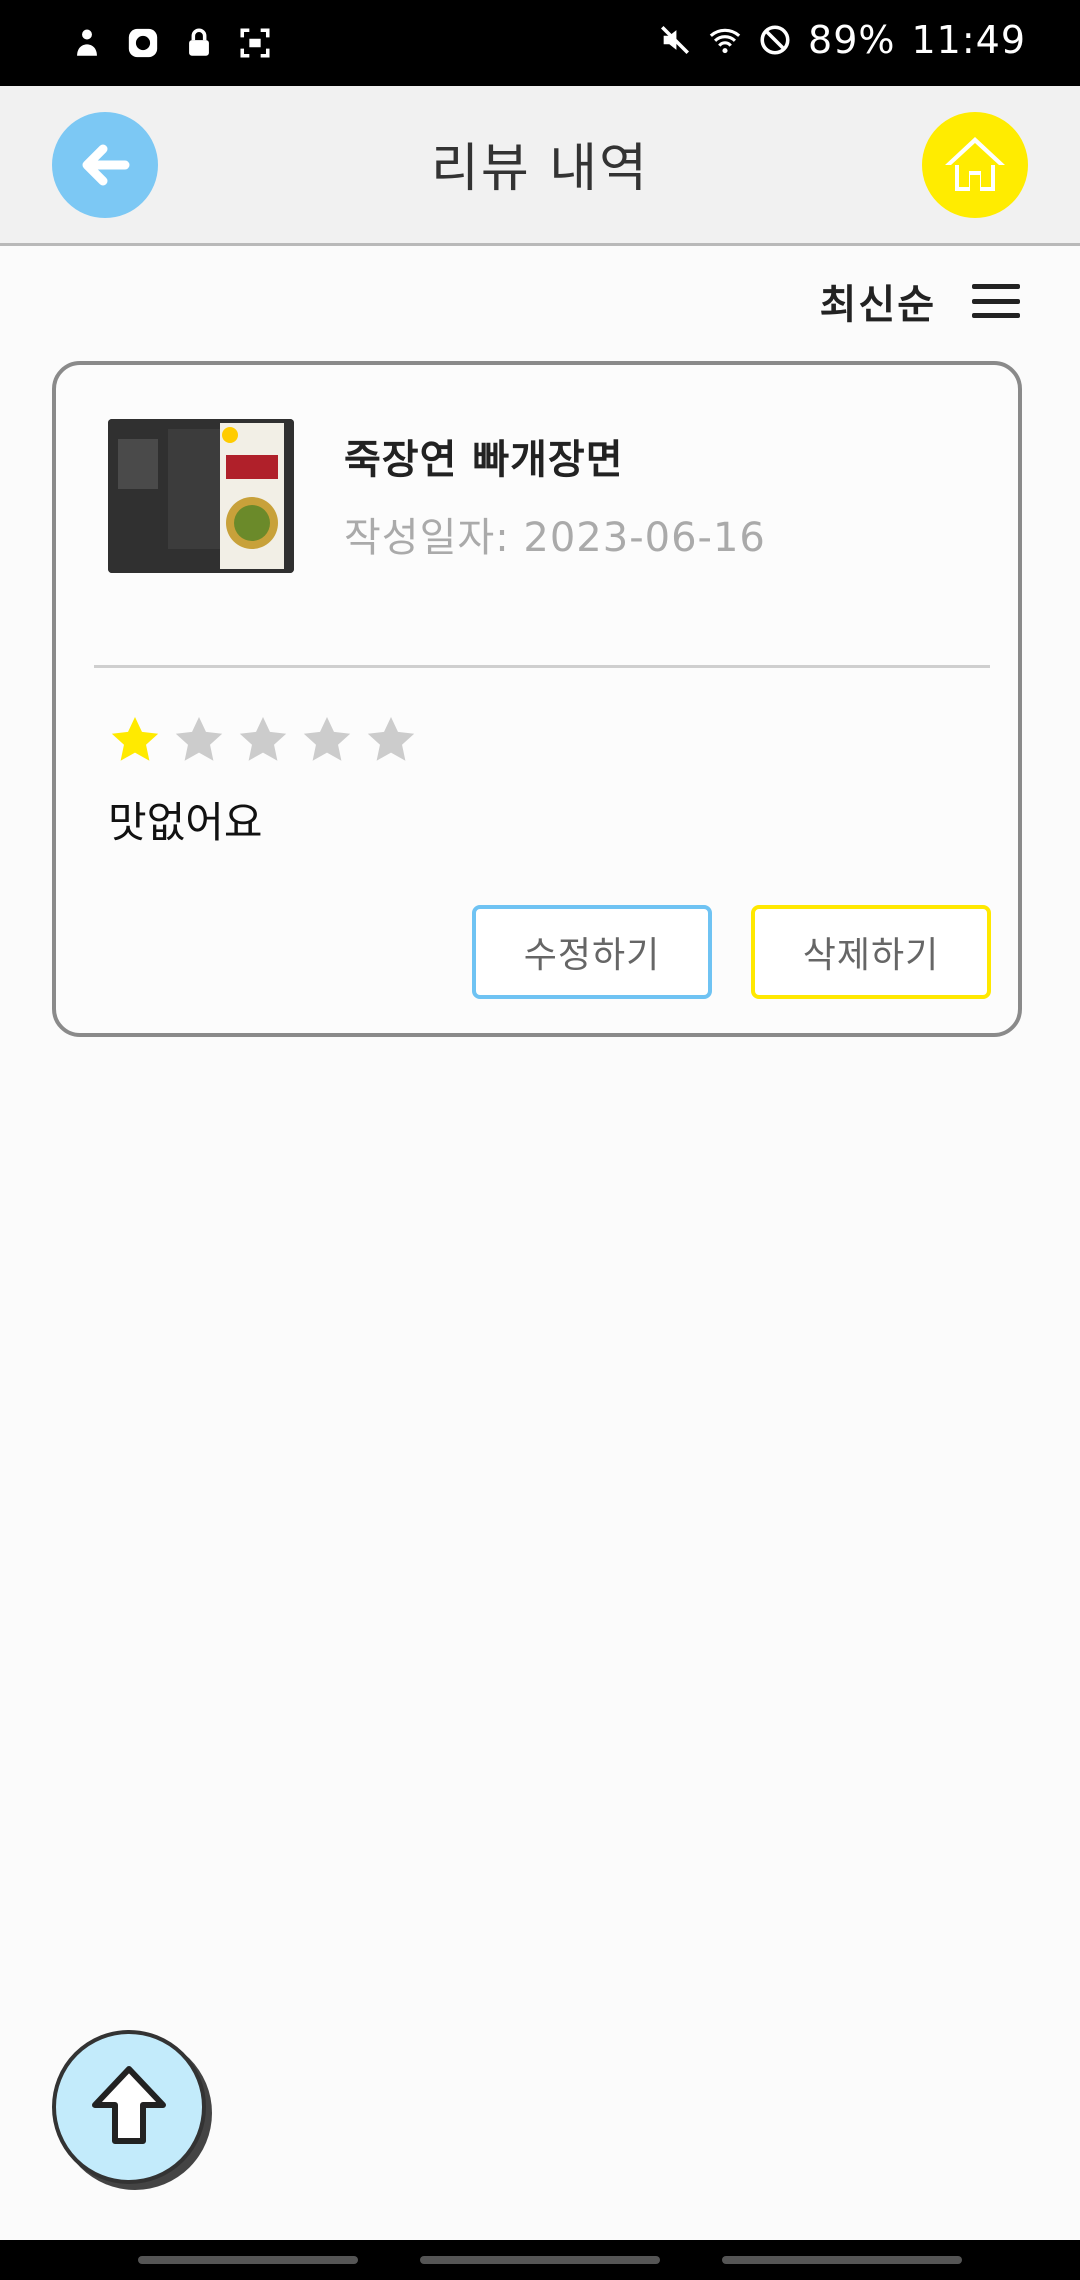  What do you see at coordinates (842, 2260) in the screenshot?
I see `nav-back` at bounding box center [842, 2260].